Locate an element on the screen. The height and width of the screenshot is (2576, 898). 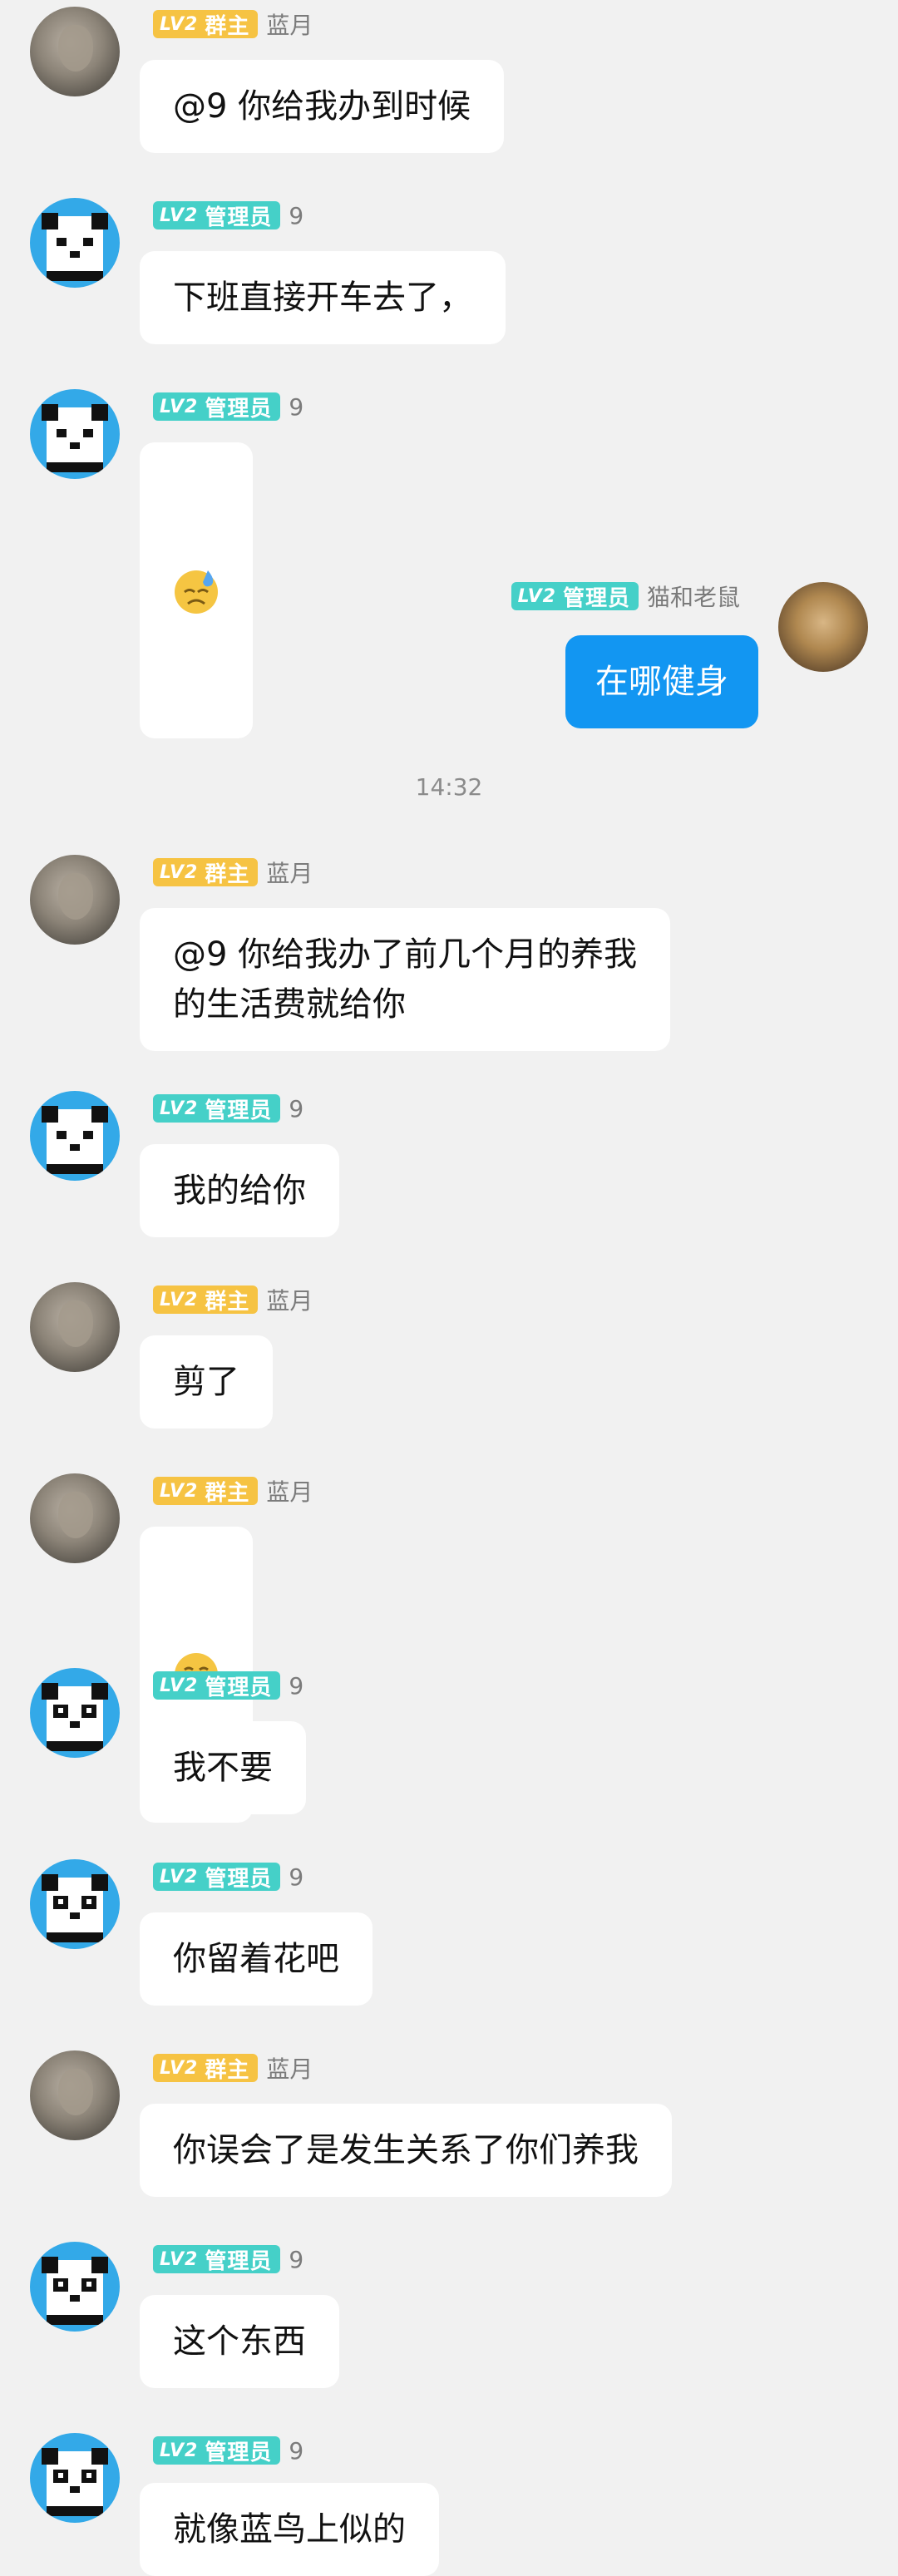
message-bubble: 你误会了是发生关系了你们养我 is located at coordinates (406, 2150).